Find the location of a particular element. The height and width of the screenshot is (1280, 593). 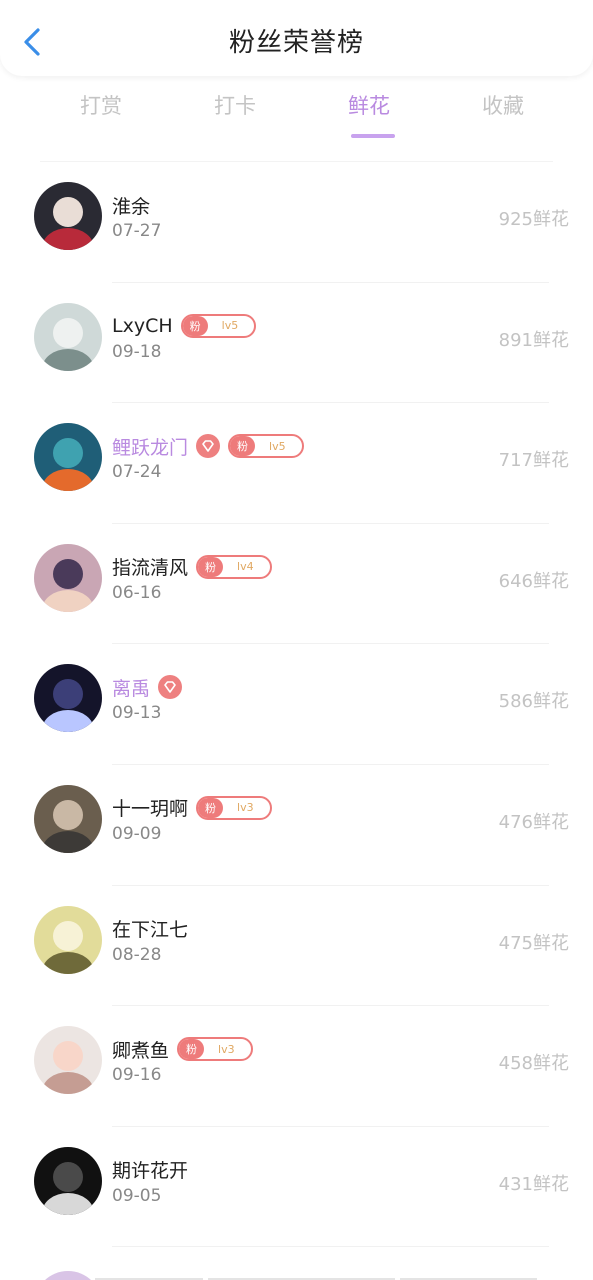

user-name: 十一玥啊 is located at coordinates (150, 807).